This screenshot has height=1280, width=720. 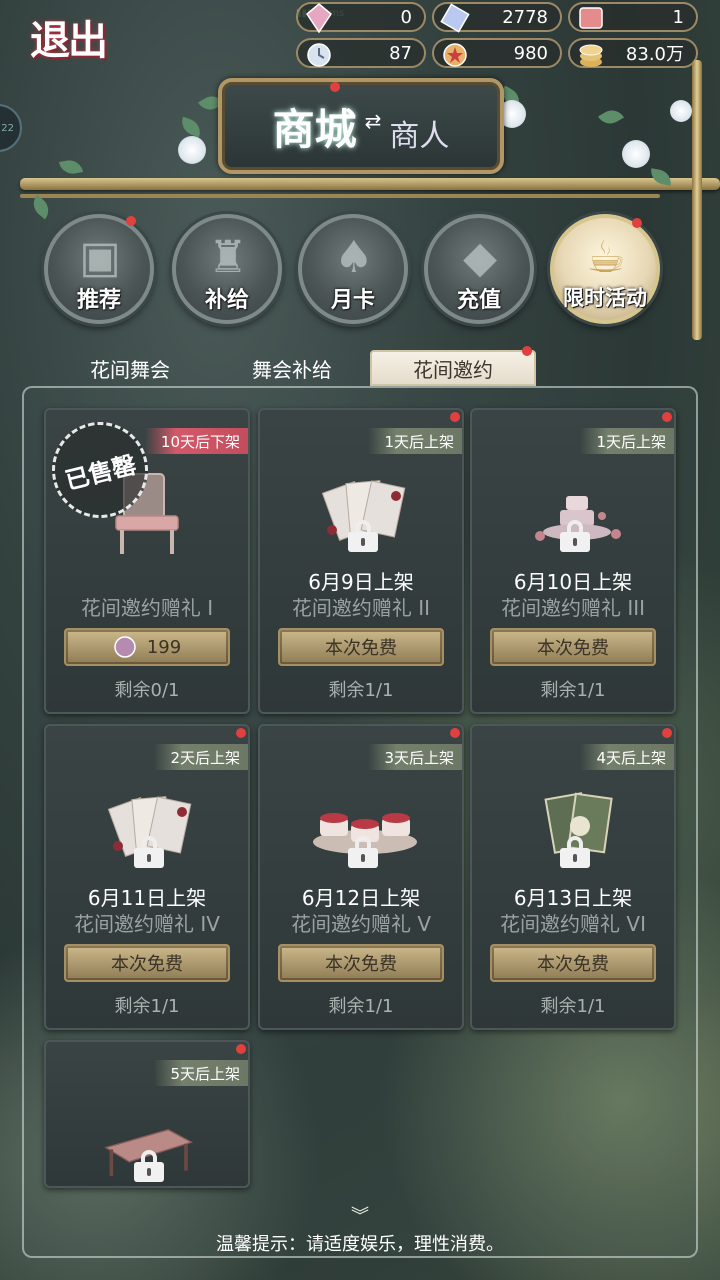 What do you see at coordinates (361, 18) in the screenshot?
I see `resource-gem-pink: 0` at bounding box center [361, 18].